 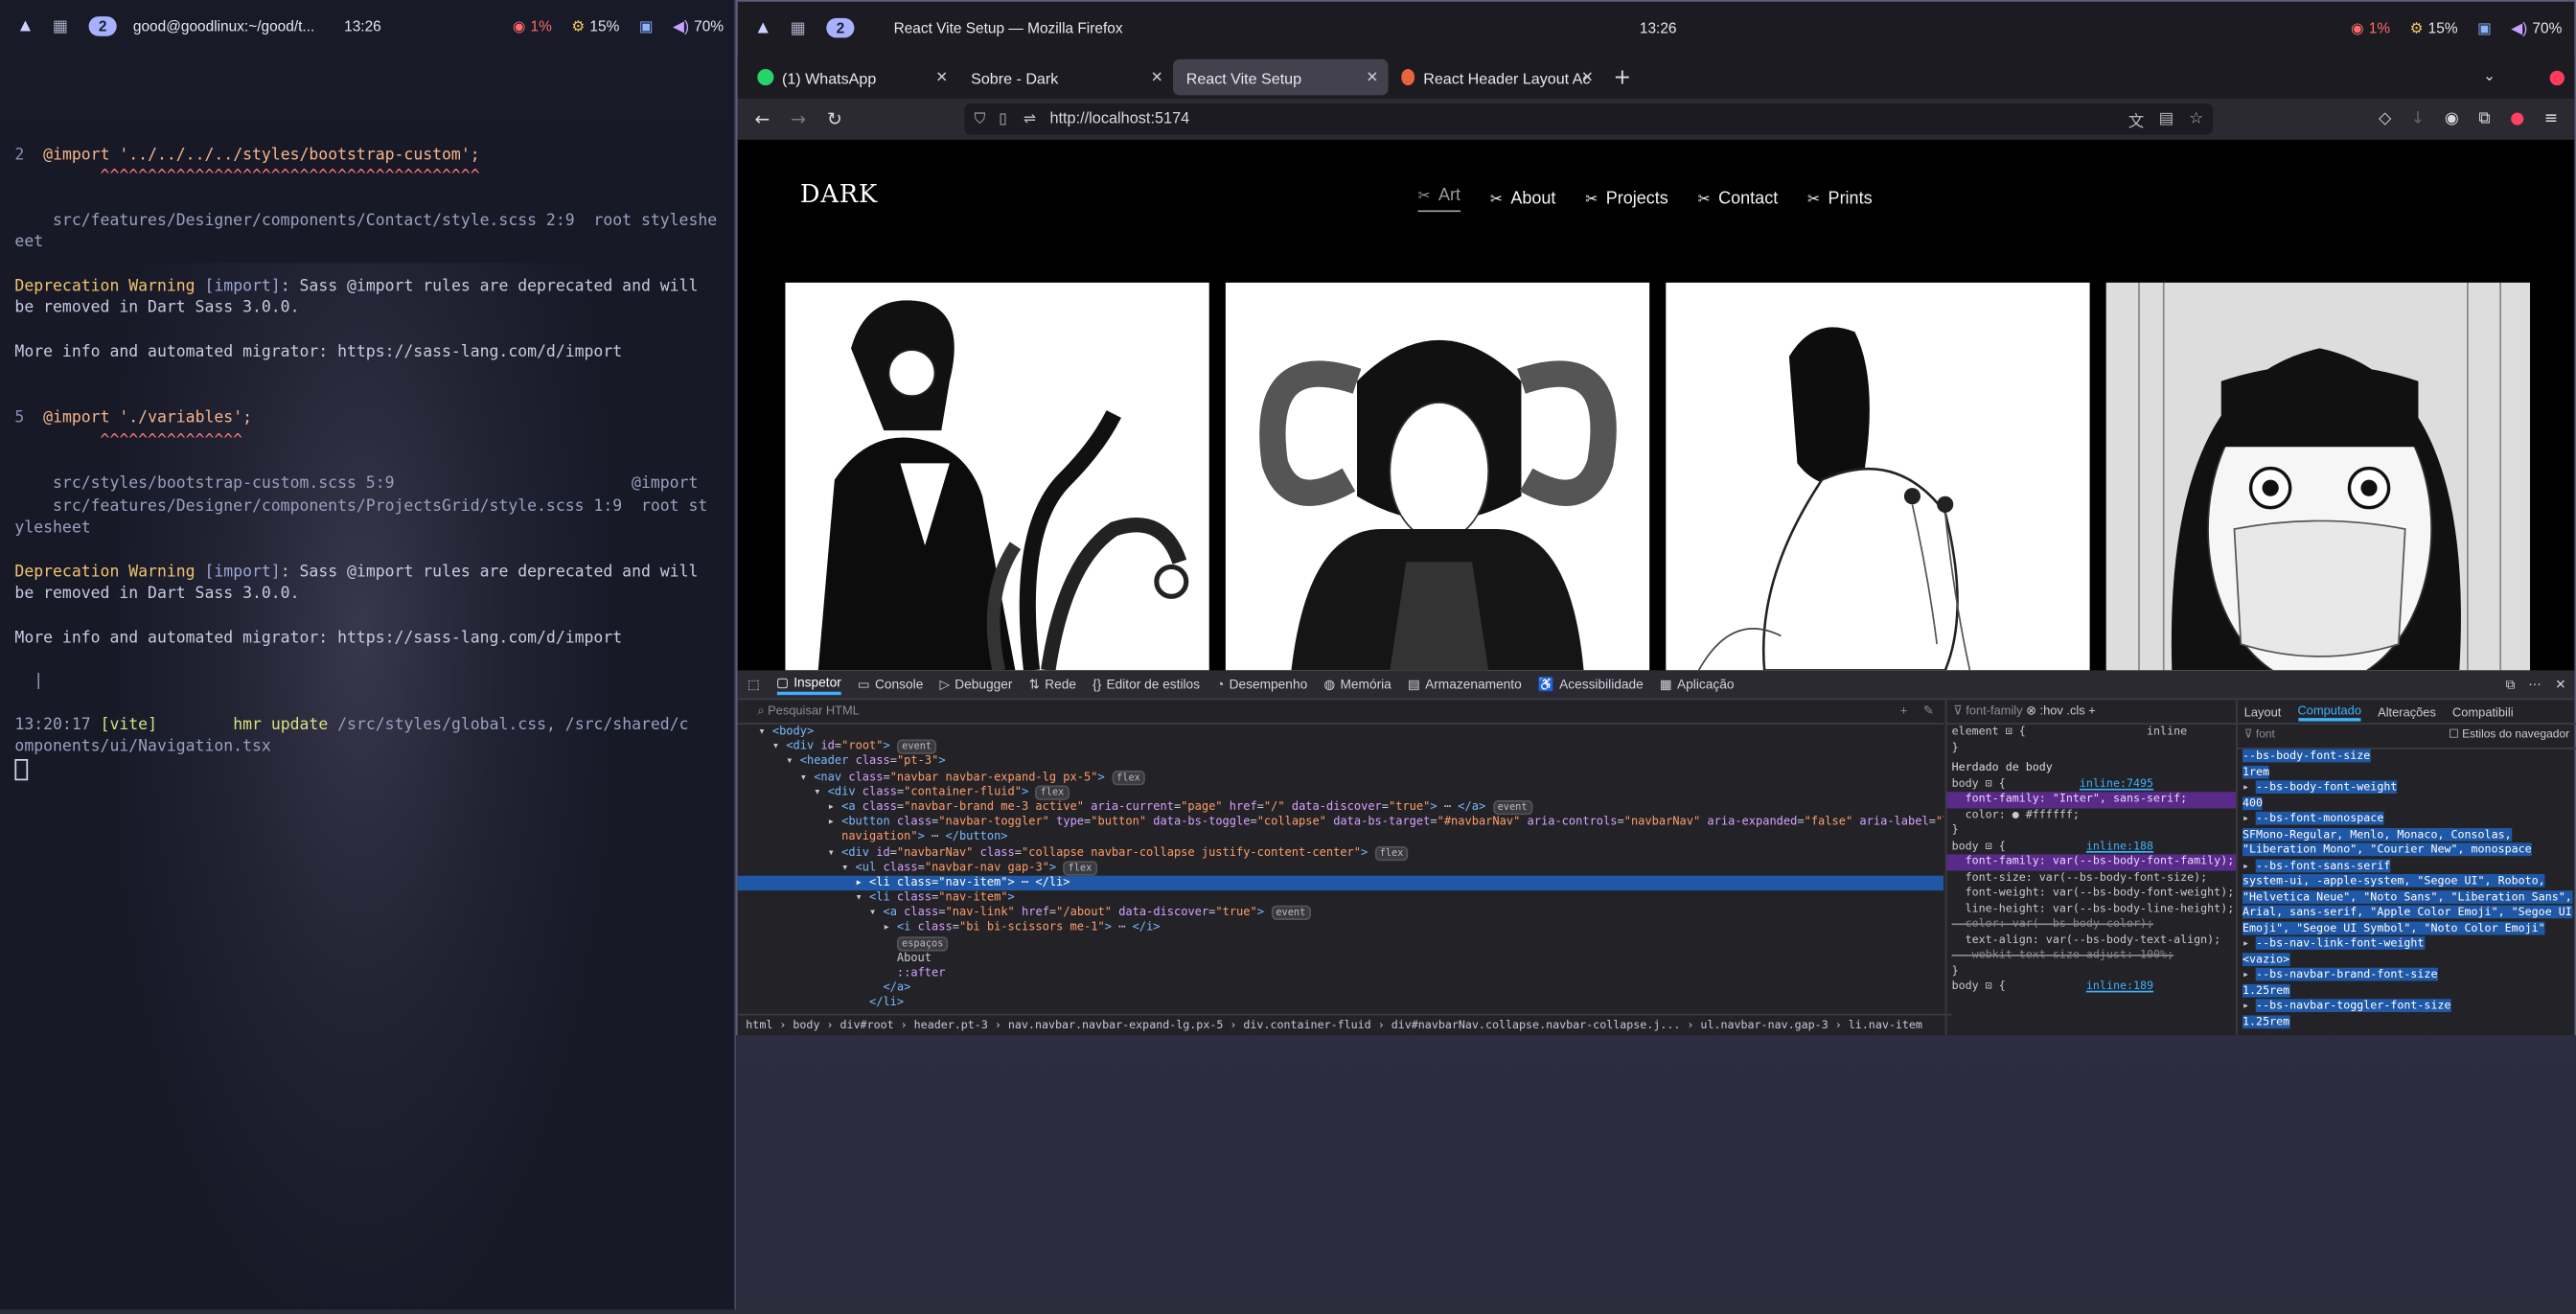 I want to click on tab-inspetor: ▢ Inspetor, so click(x=808, y=685).